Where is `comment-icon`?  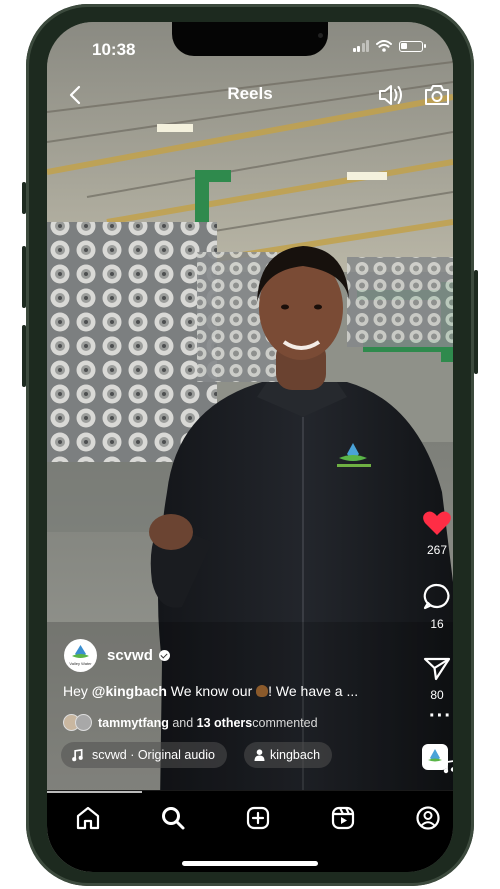
comment-icon is located at coordinates (436, 596).